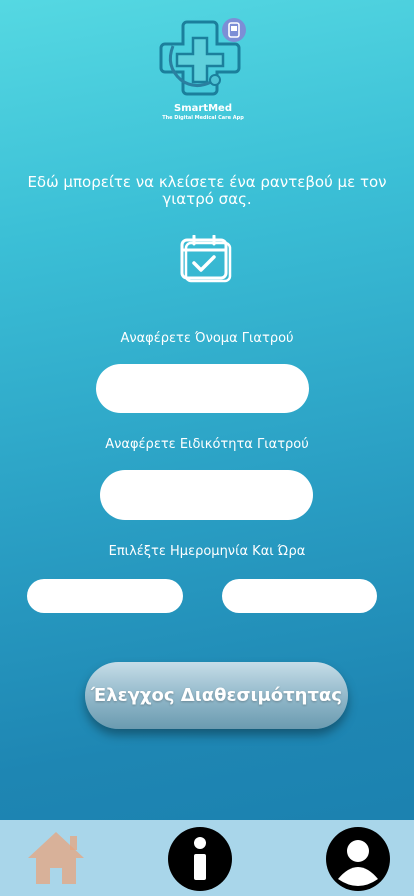 This screenshot has width=414, height=896. What do you see at coordinates (56, 857) in the screenshot?
I see `home-icon` at bounding box center [56, 857].